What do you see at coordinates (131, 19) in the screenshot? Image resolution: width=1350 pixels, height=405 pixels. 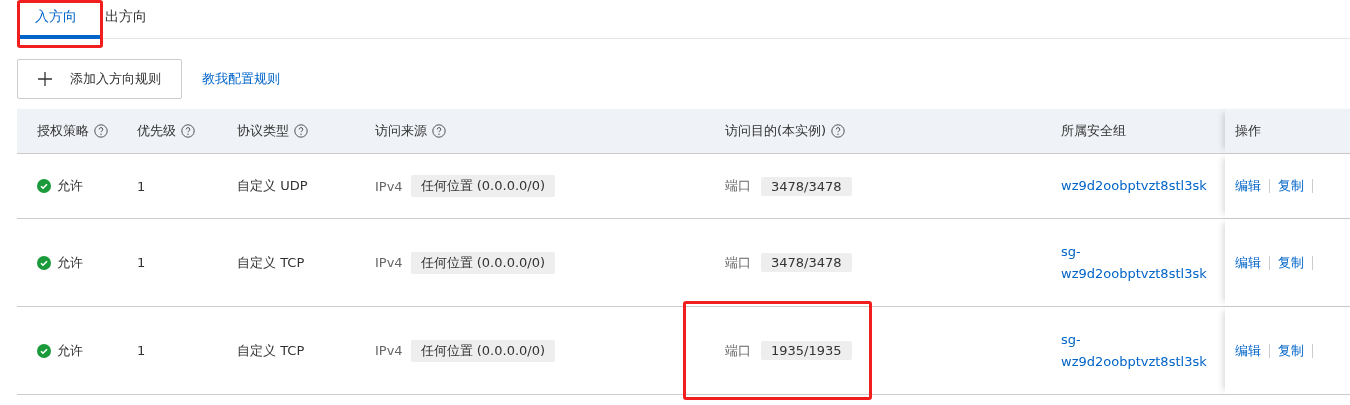 I see `tab: 出方向` at bounding box center [131, 19].